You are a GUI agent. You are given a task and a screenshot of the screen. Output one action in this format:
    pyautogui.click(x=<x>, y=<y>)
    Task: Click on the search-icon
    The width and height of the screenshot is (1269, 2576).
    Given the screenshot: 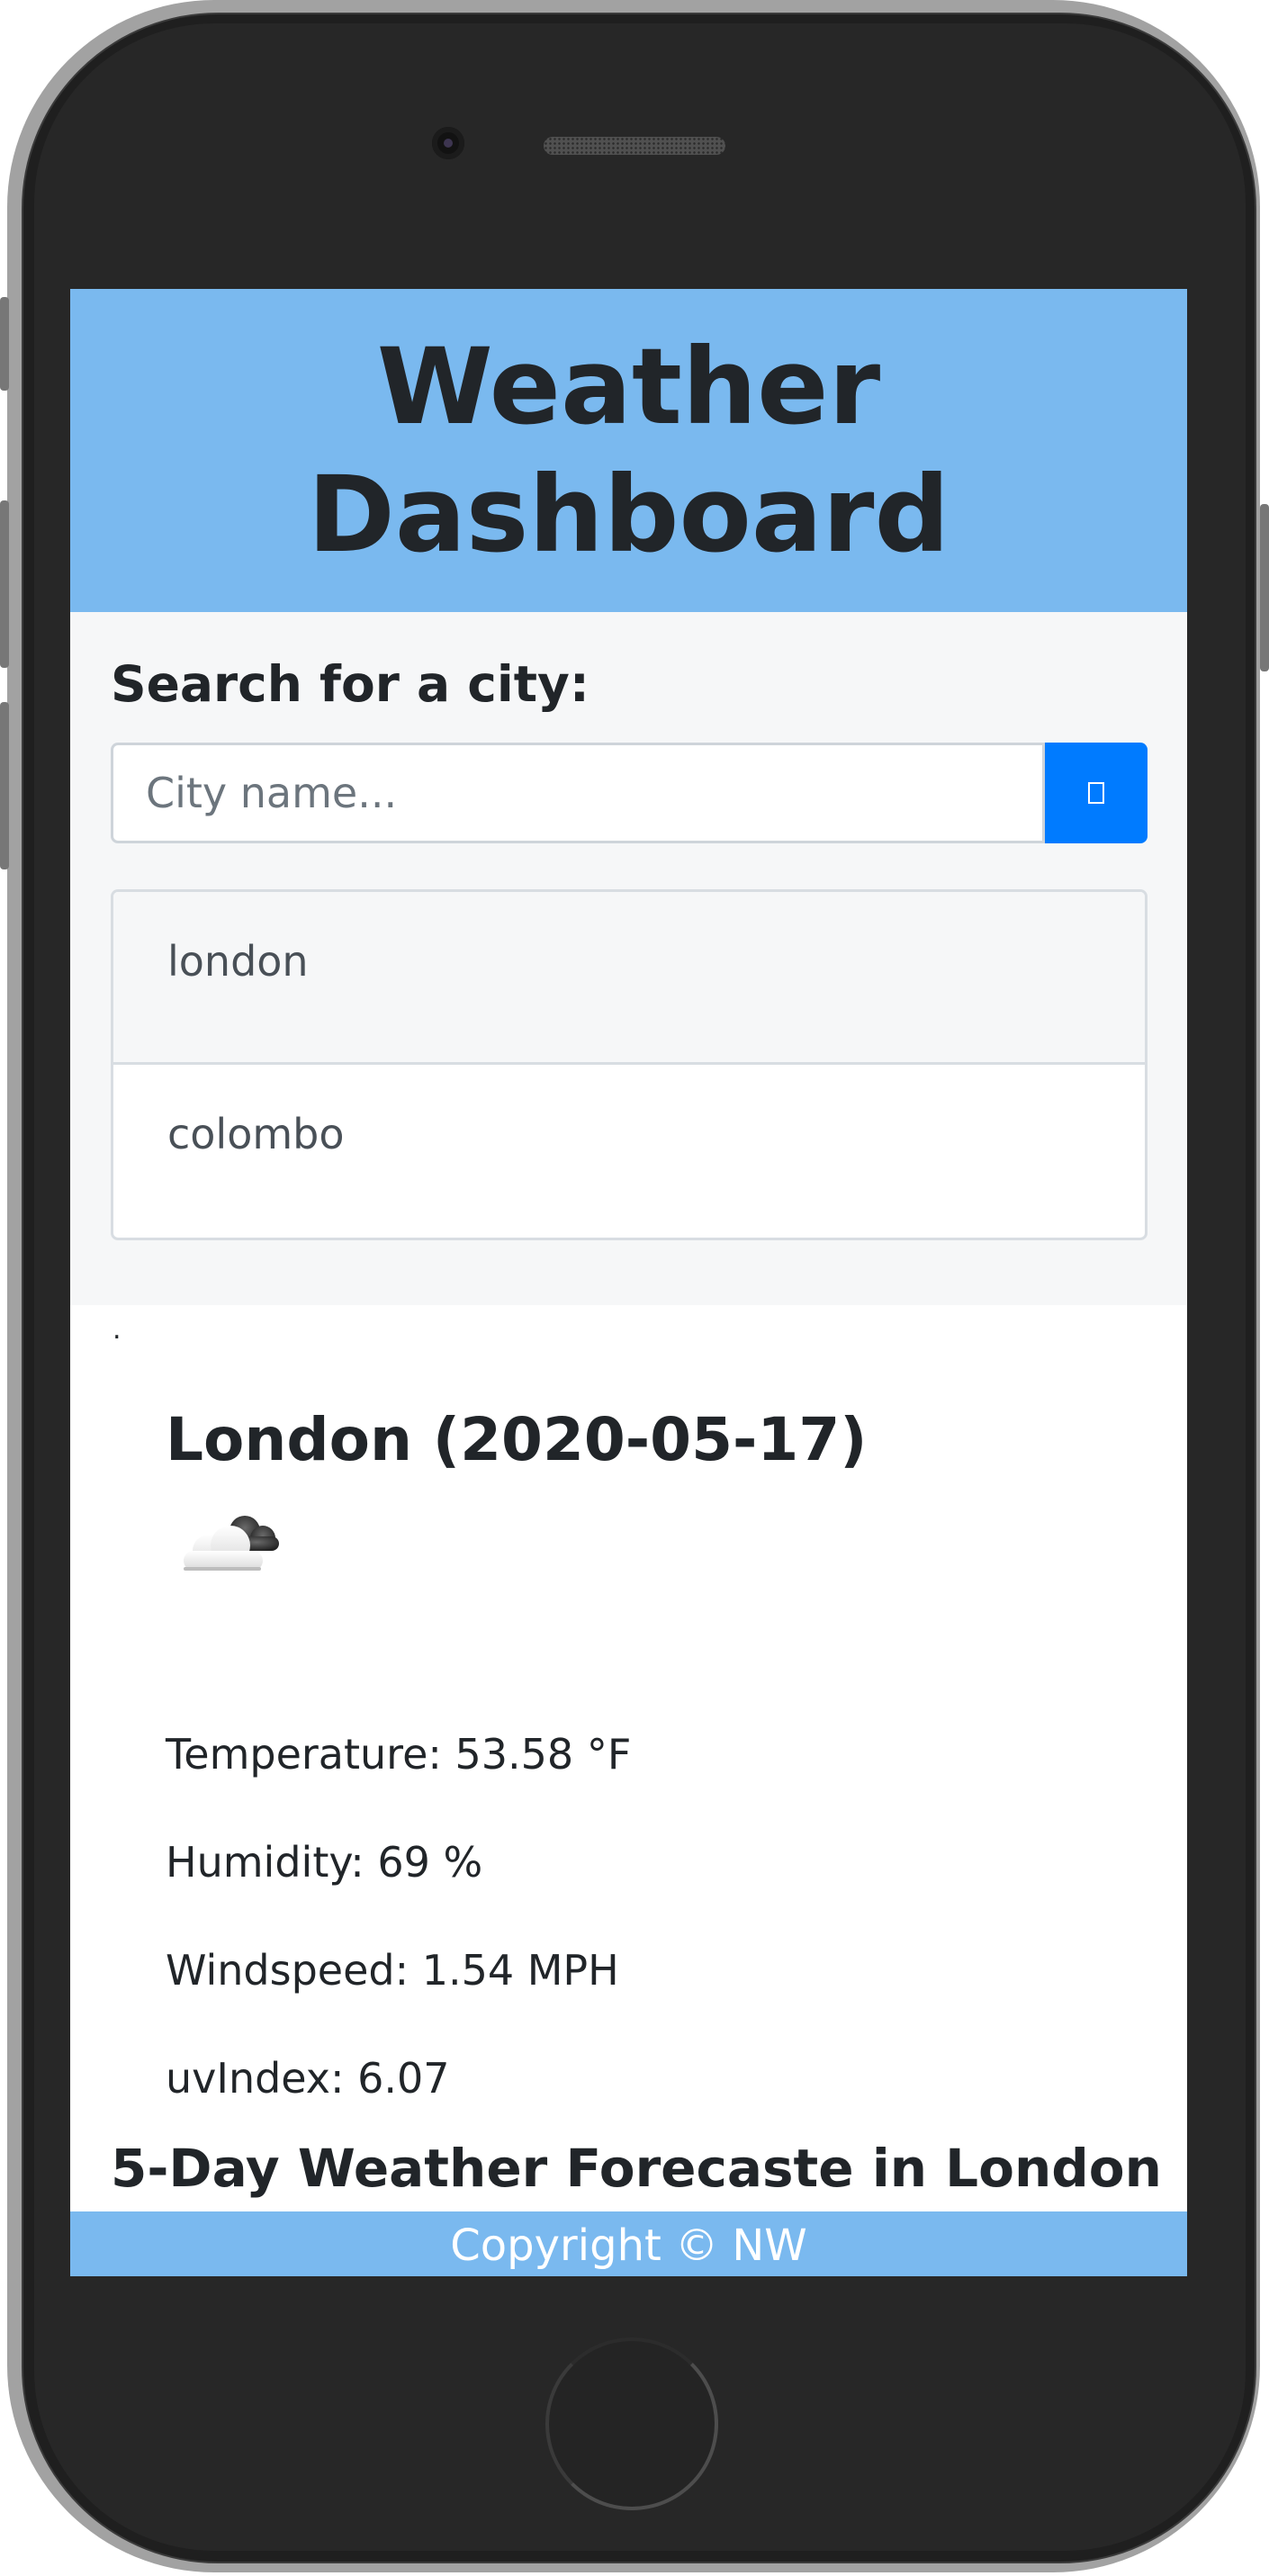 What is the action you would take?
    pyautogui.click(x=1096, y=793)
    